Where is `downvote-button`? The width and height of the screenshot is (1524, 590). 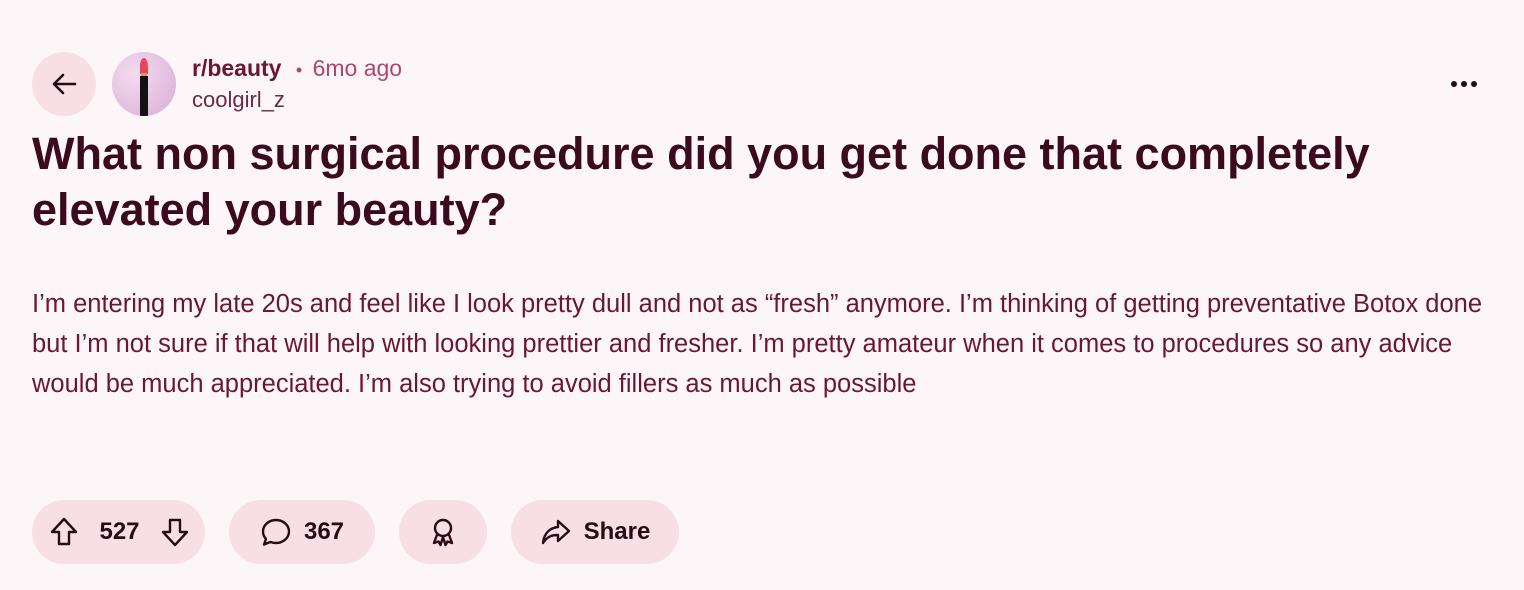
downvote-button is located at coordinates (175, 532).